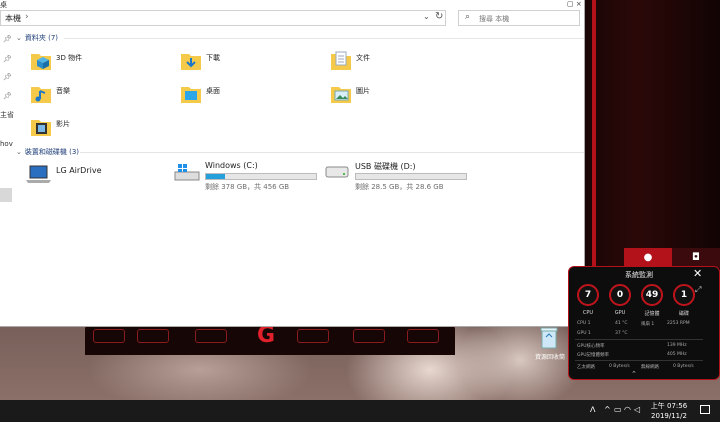  I want to click on drive-label: LG AirDrive, so click(79, 170).